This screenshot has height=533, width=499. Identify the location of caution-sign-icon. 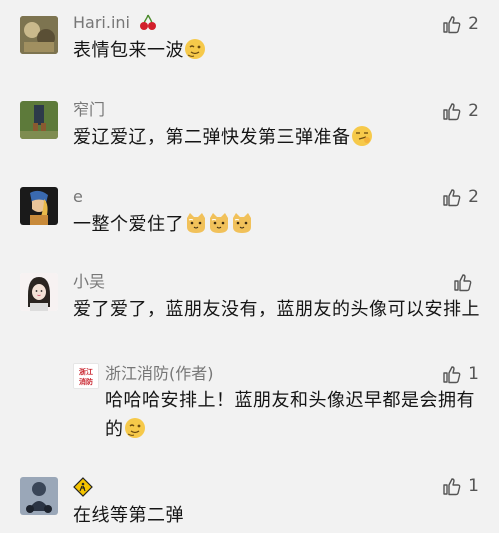
(83, 487).